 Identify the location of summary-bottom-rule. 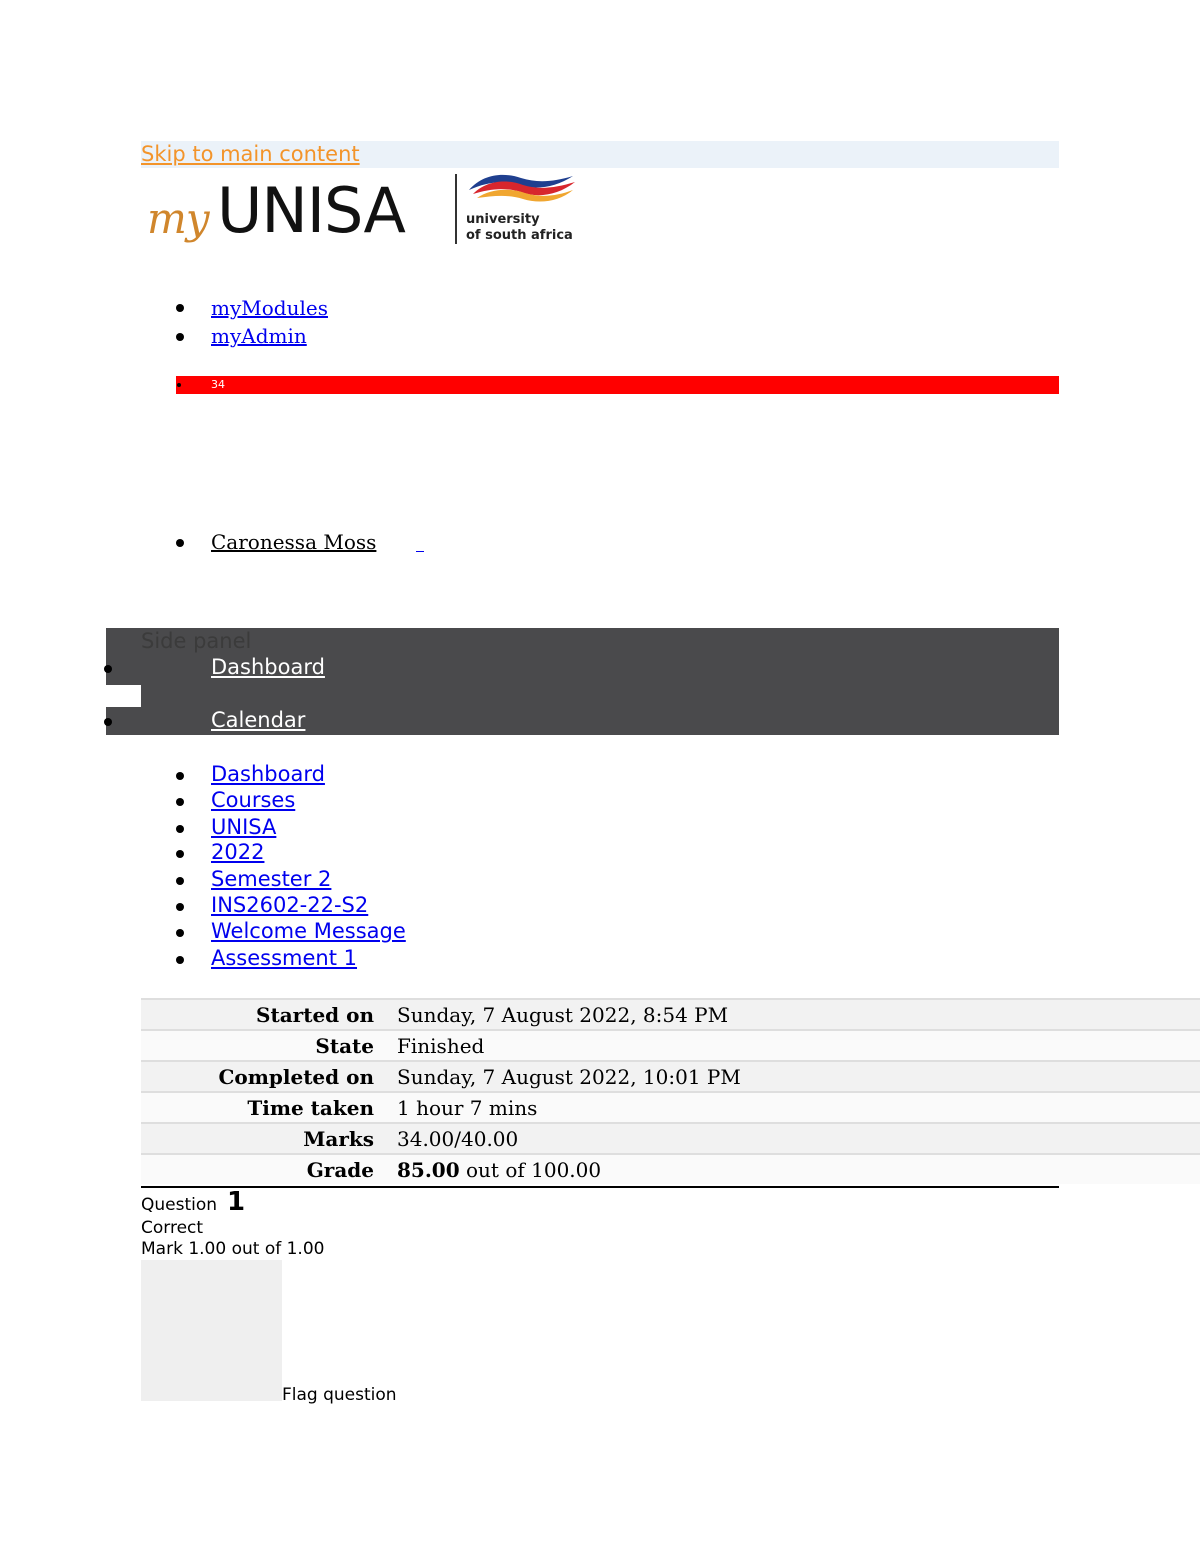
(600, 1187).